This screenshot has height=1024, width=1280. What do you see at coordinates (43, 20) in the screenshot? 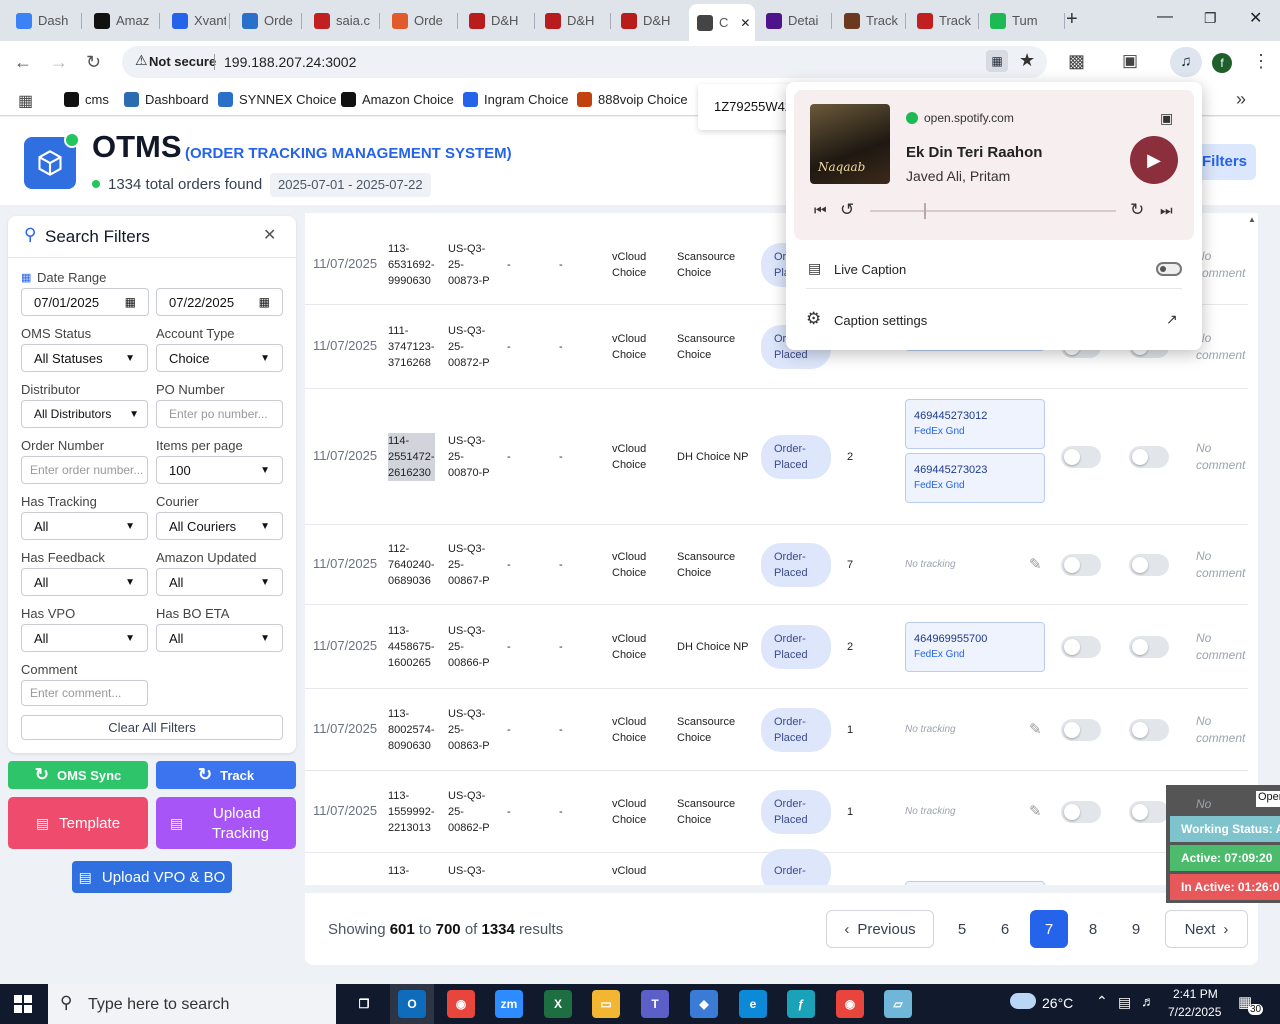
I see `browser-tab: Dash` at bounding box center [43, 20].